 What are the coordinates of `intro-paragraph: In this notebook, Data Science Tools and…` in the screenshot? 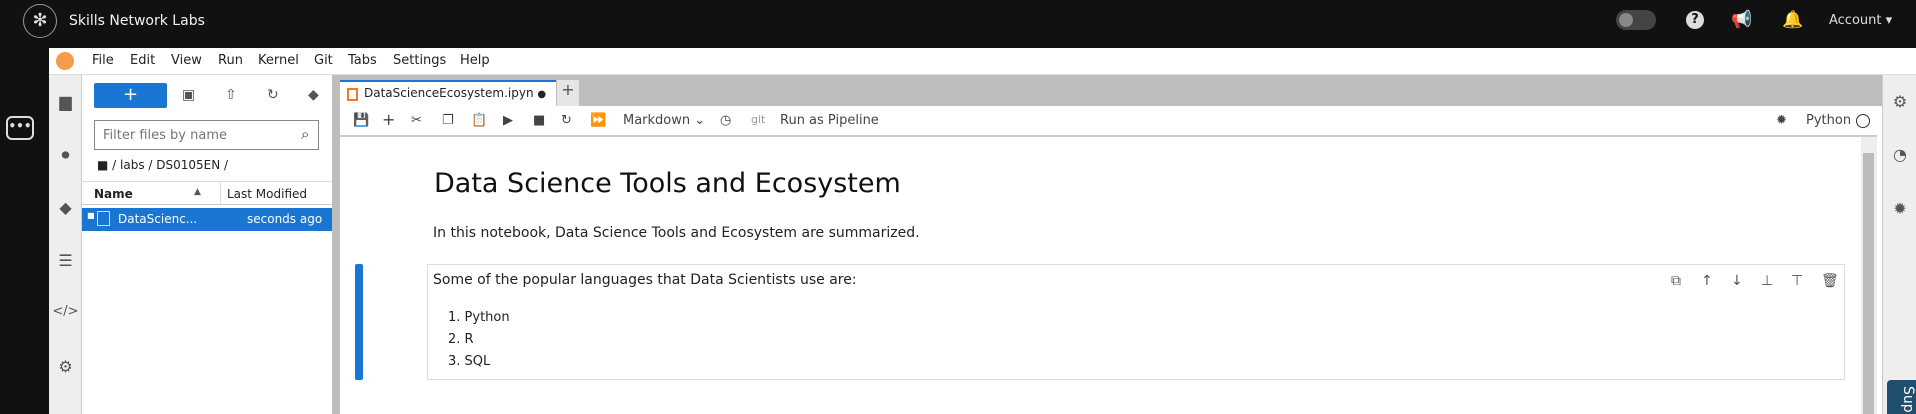 It's located at (676, 233).